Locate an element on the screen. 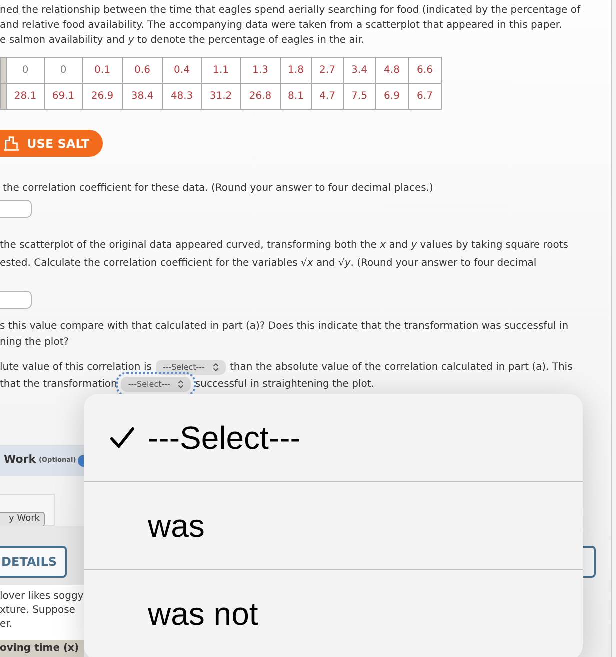 Image resolution: width=616 pixels, height=657 pixels. sentence-text: that the transformation is located at coordinates (59, 385).